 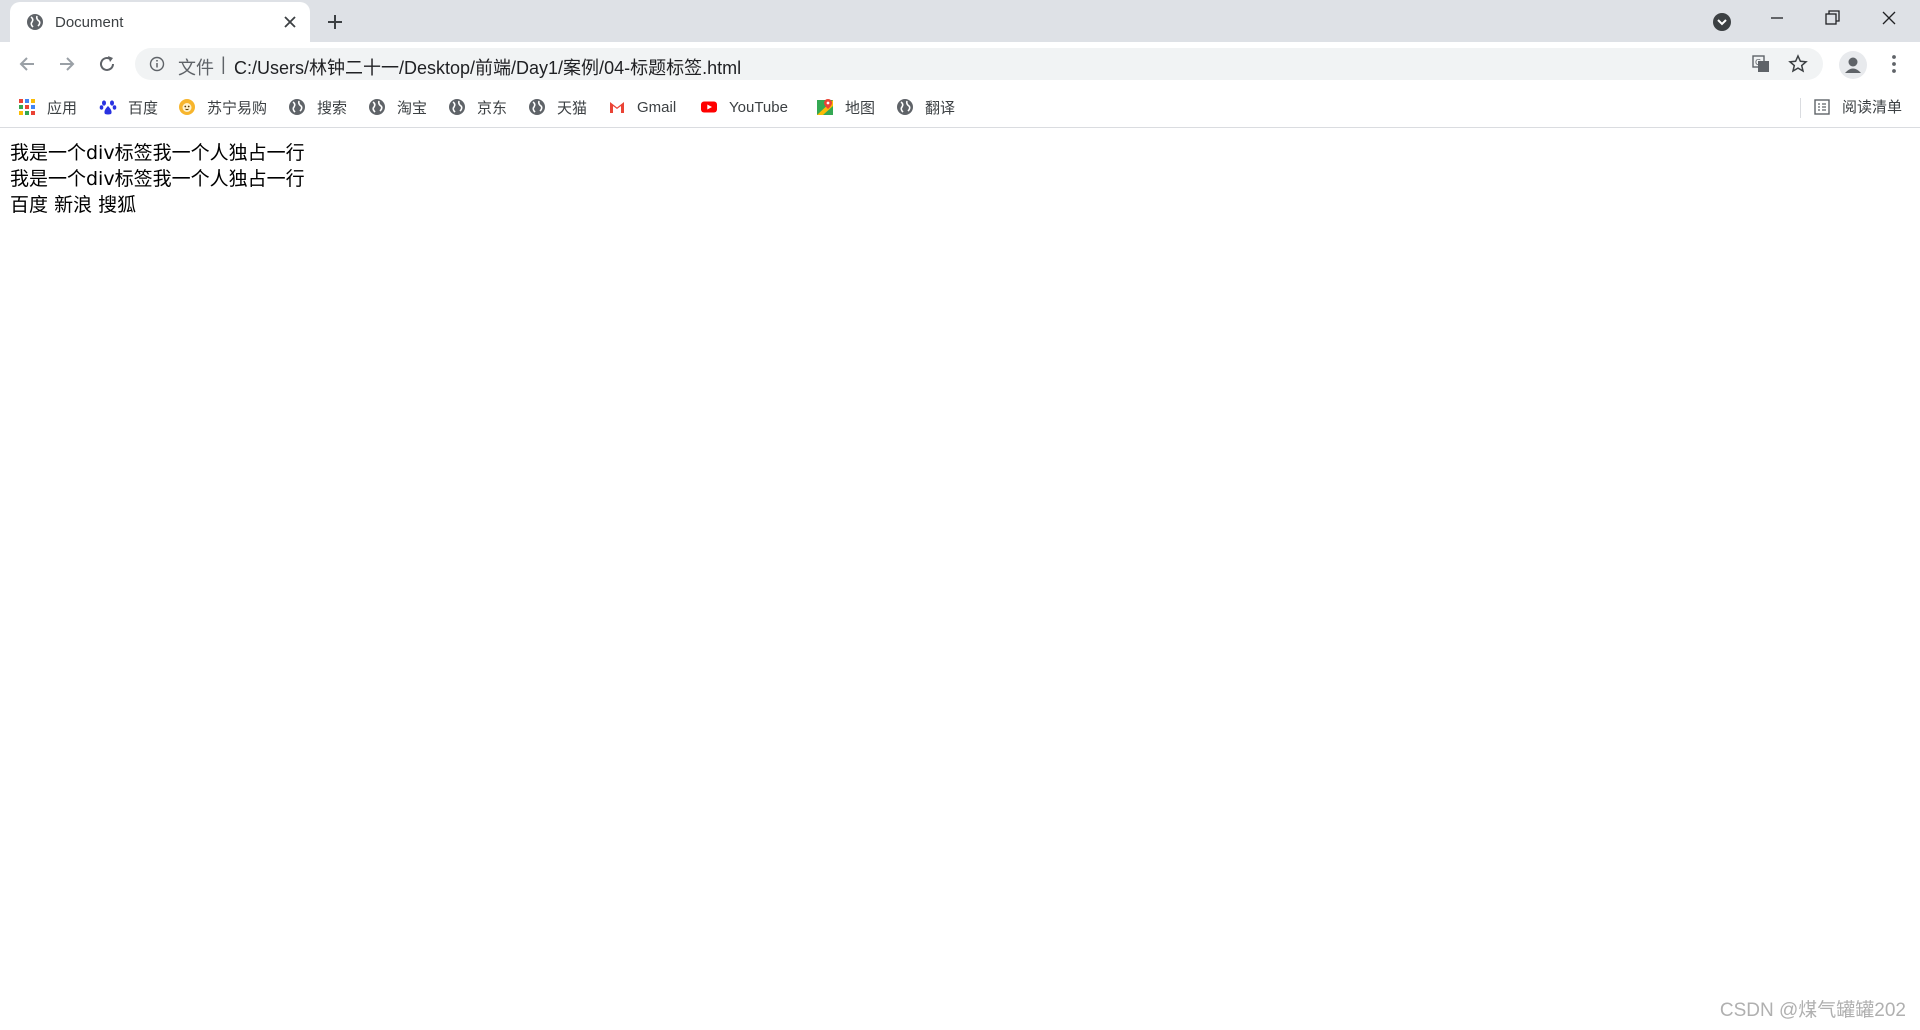 I want to click on tab-document: Document, so click(x=160, y=22).